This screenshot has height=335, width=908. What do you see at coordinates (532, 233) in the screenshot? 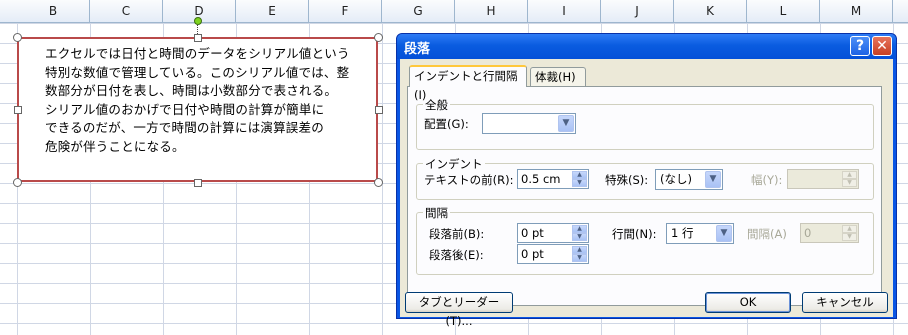
I see `spacing-before-value: 0 pt` at bounding box center [532, 233].